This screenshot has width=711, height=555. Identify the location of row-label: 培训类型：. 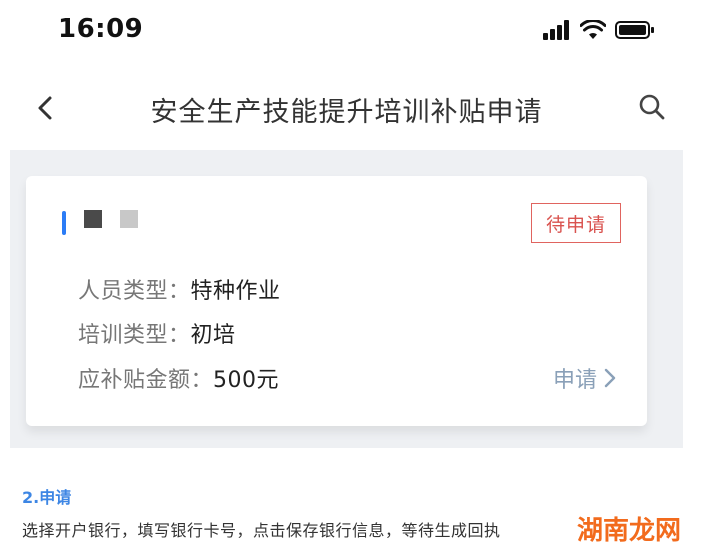
(134, 335).